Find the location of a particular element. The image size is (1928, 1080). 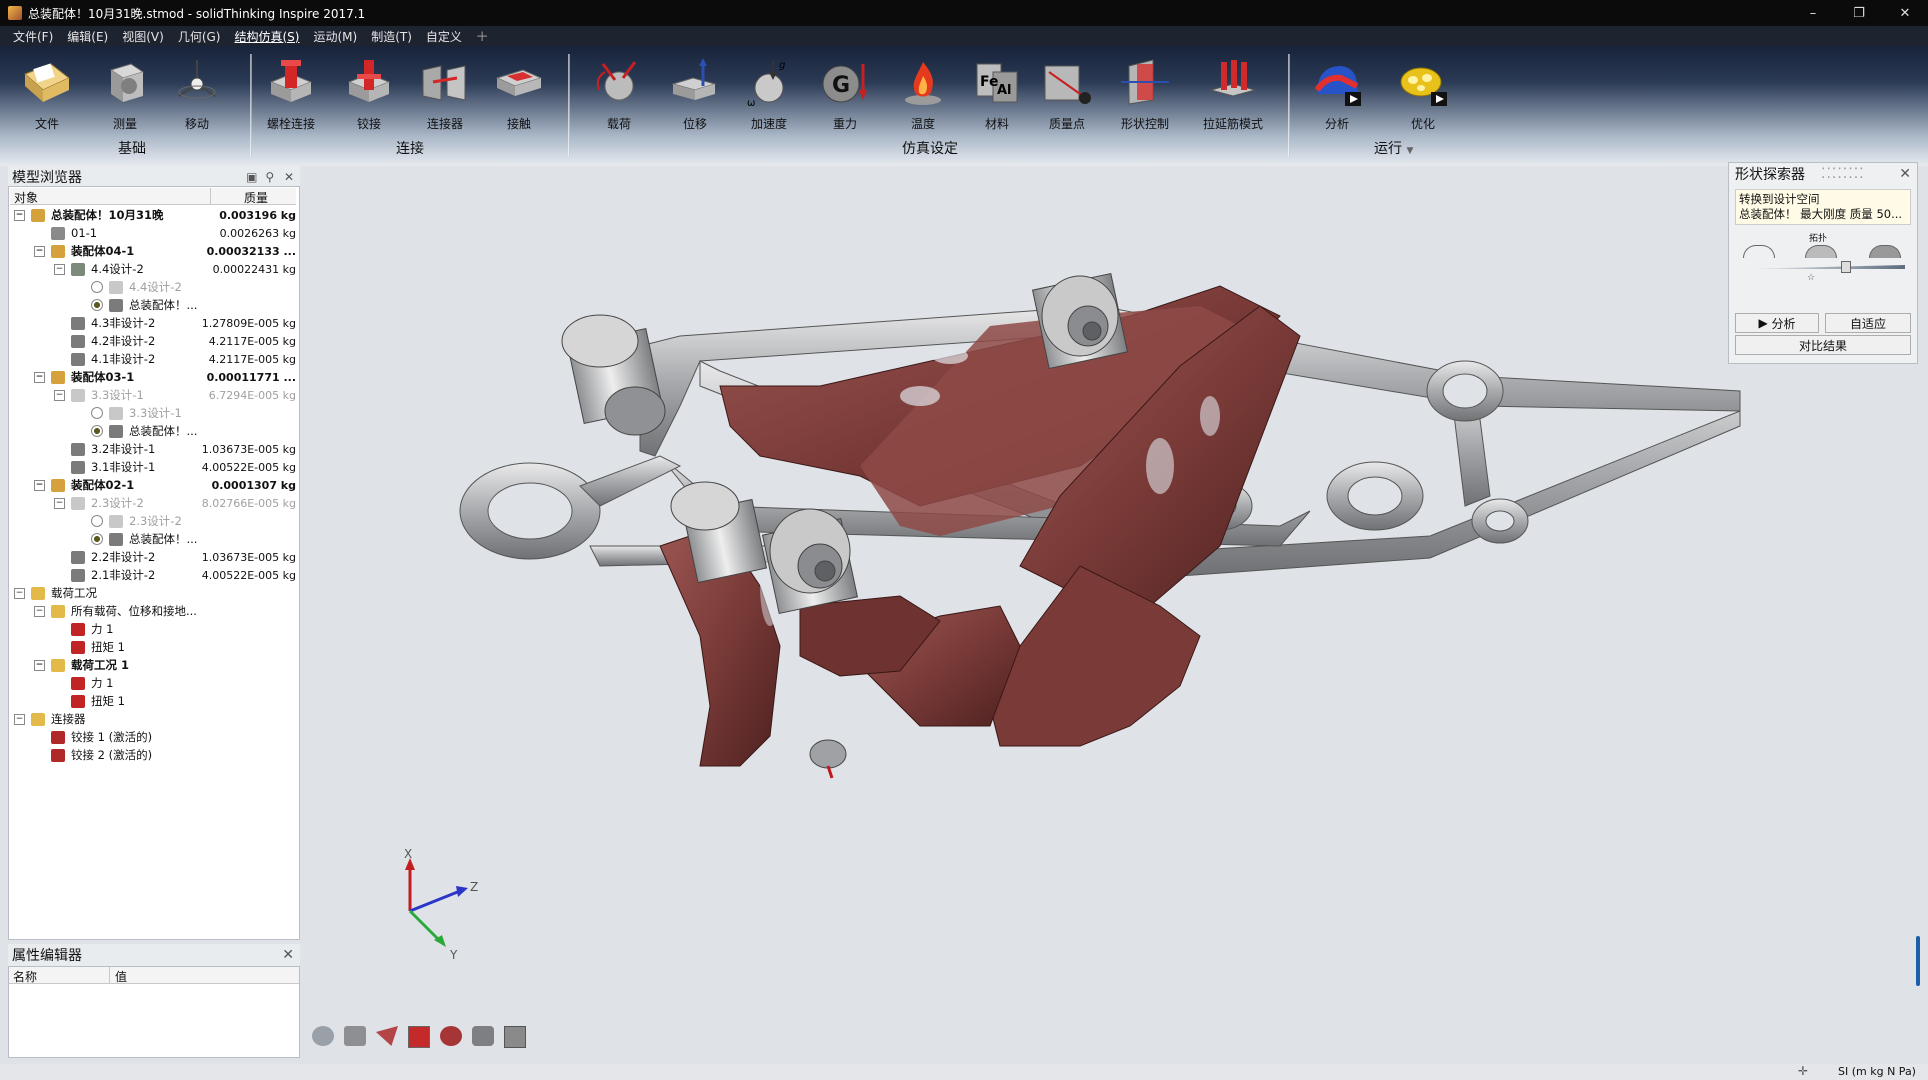

material-button: Fe Al 材料 is located at coordinates (997, 94).